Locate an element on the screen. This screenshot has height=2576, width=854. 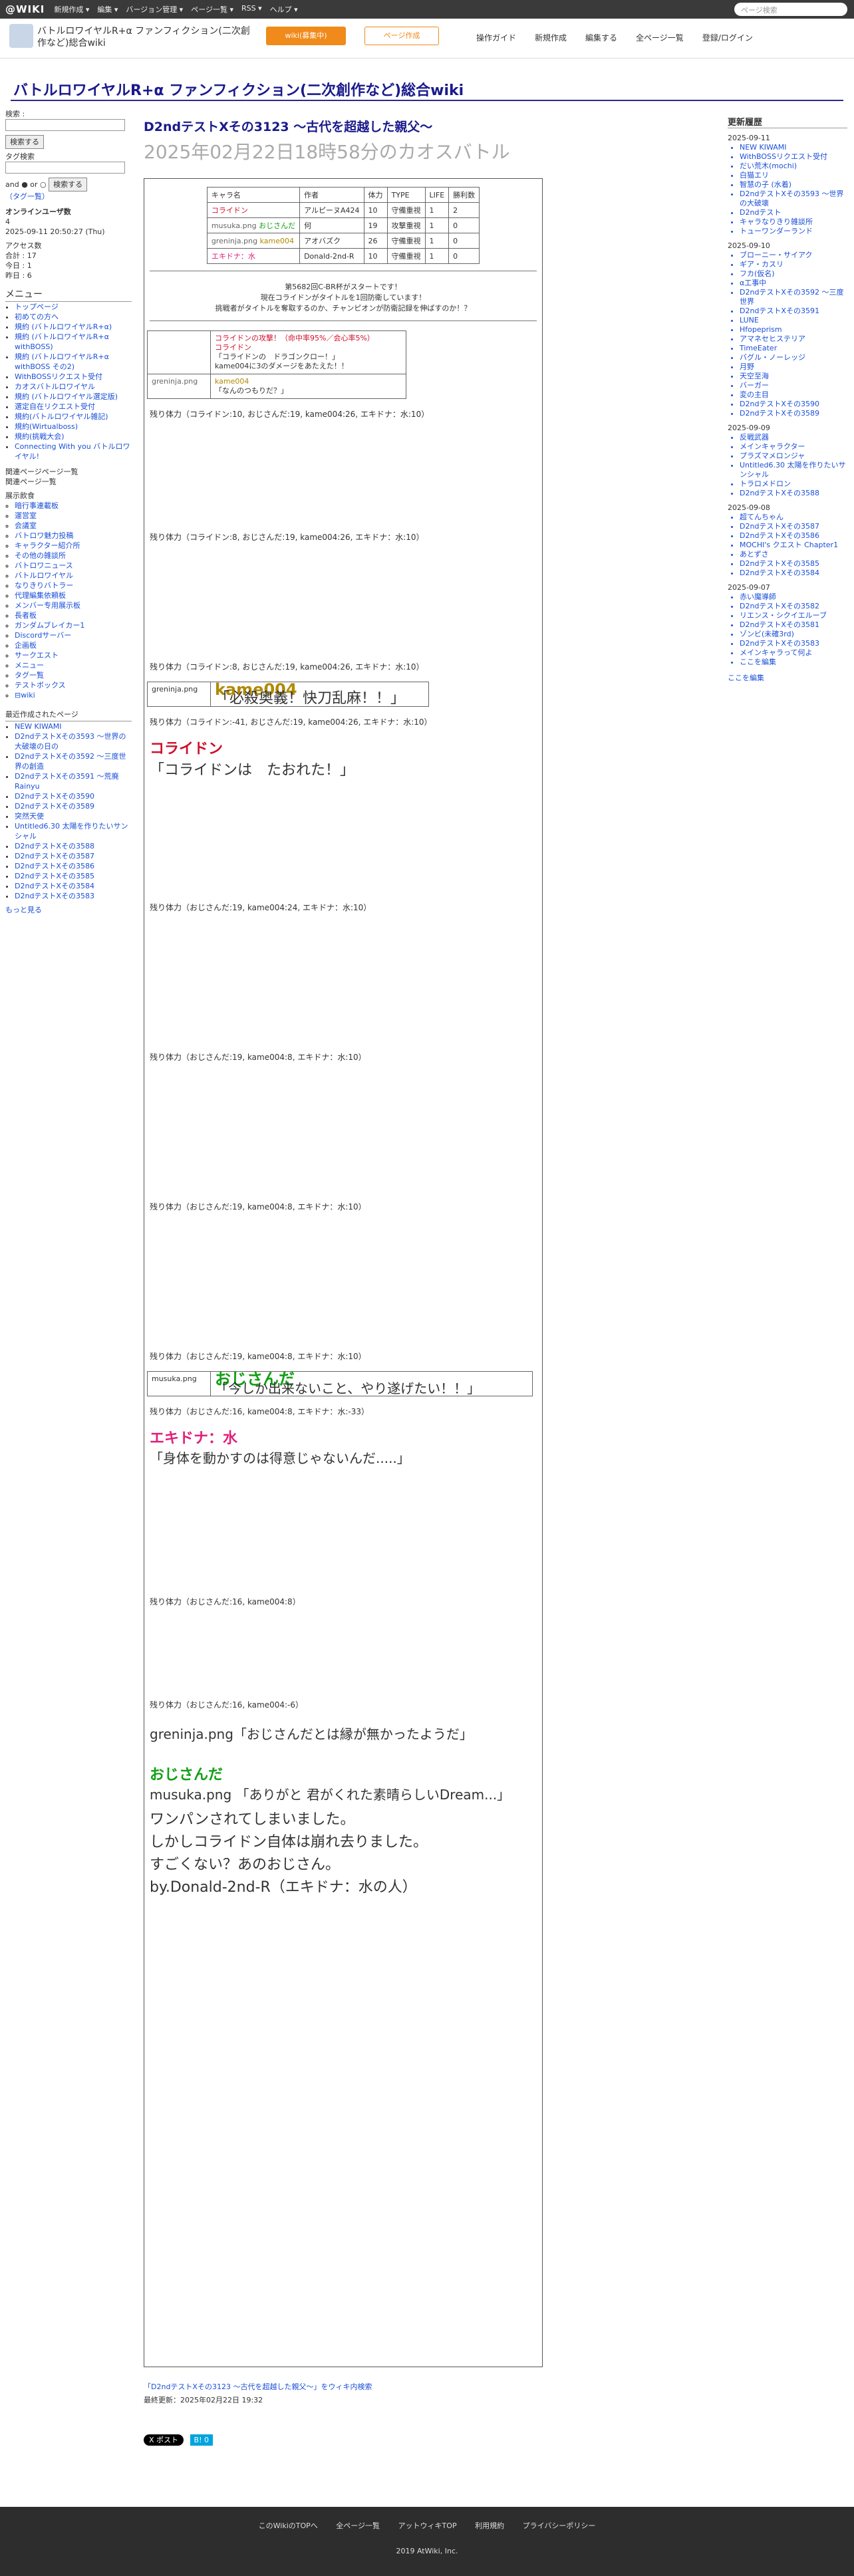
menu-edit: 編集 ▾ is located at coordinates (107, 9).